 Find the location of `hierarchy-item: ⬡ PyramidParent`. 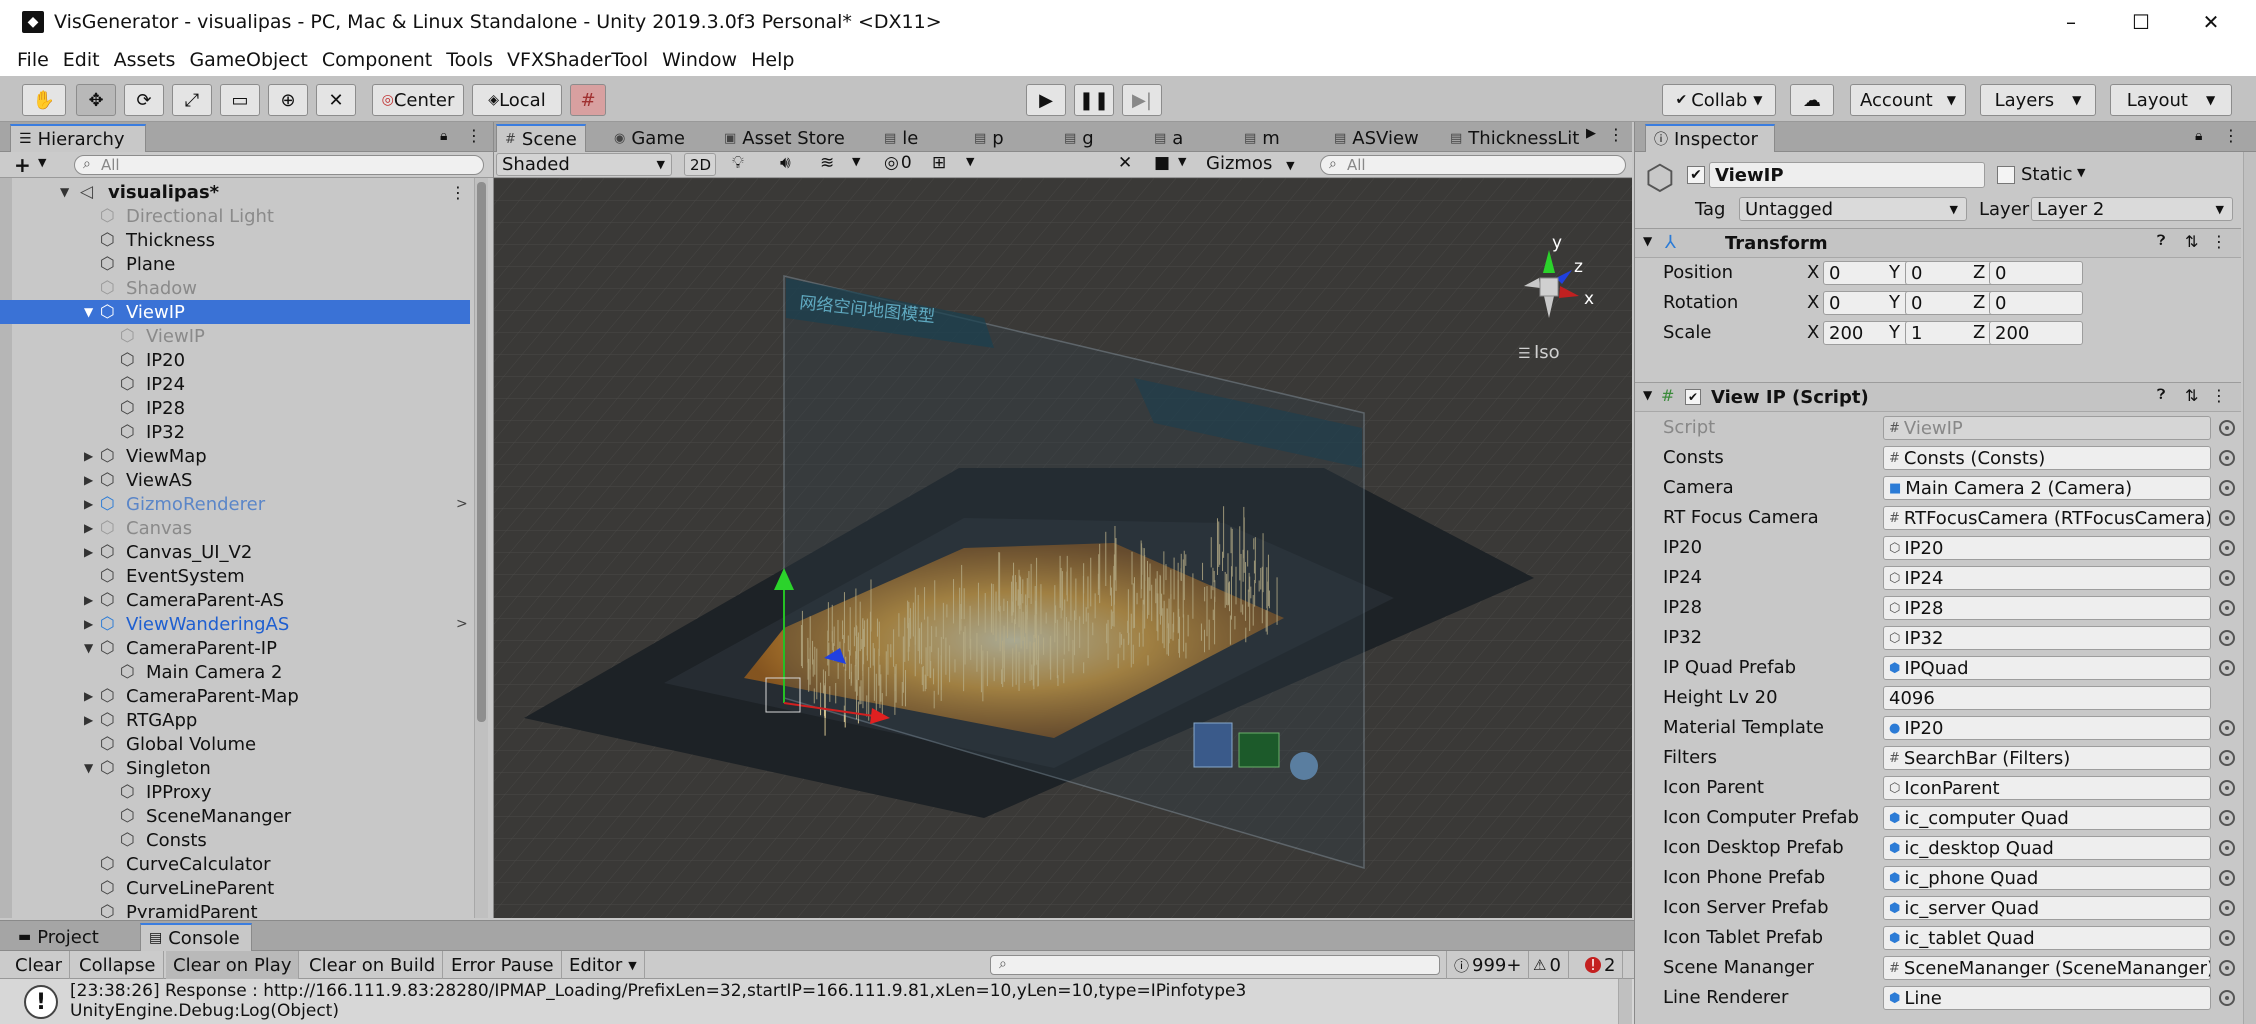

hierarchy-item: ⬡ PyramidParent is located at coordinates (235, 909).